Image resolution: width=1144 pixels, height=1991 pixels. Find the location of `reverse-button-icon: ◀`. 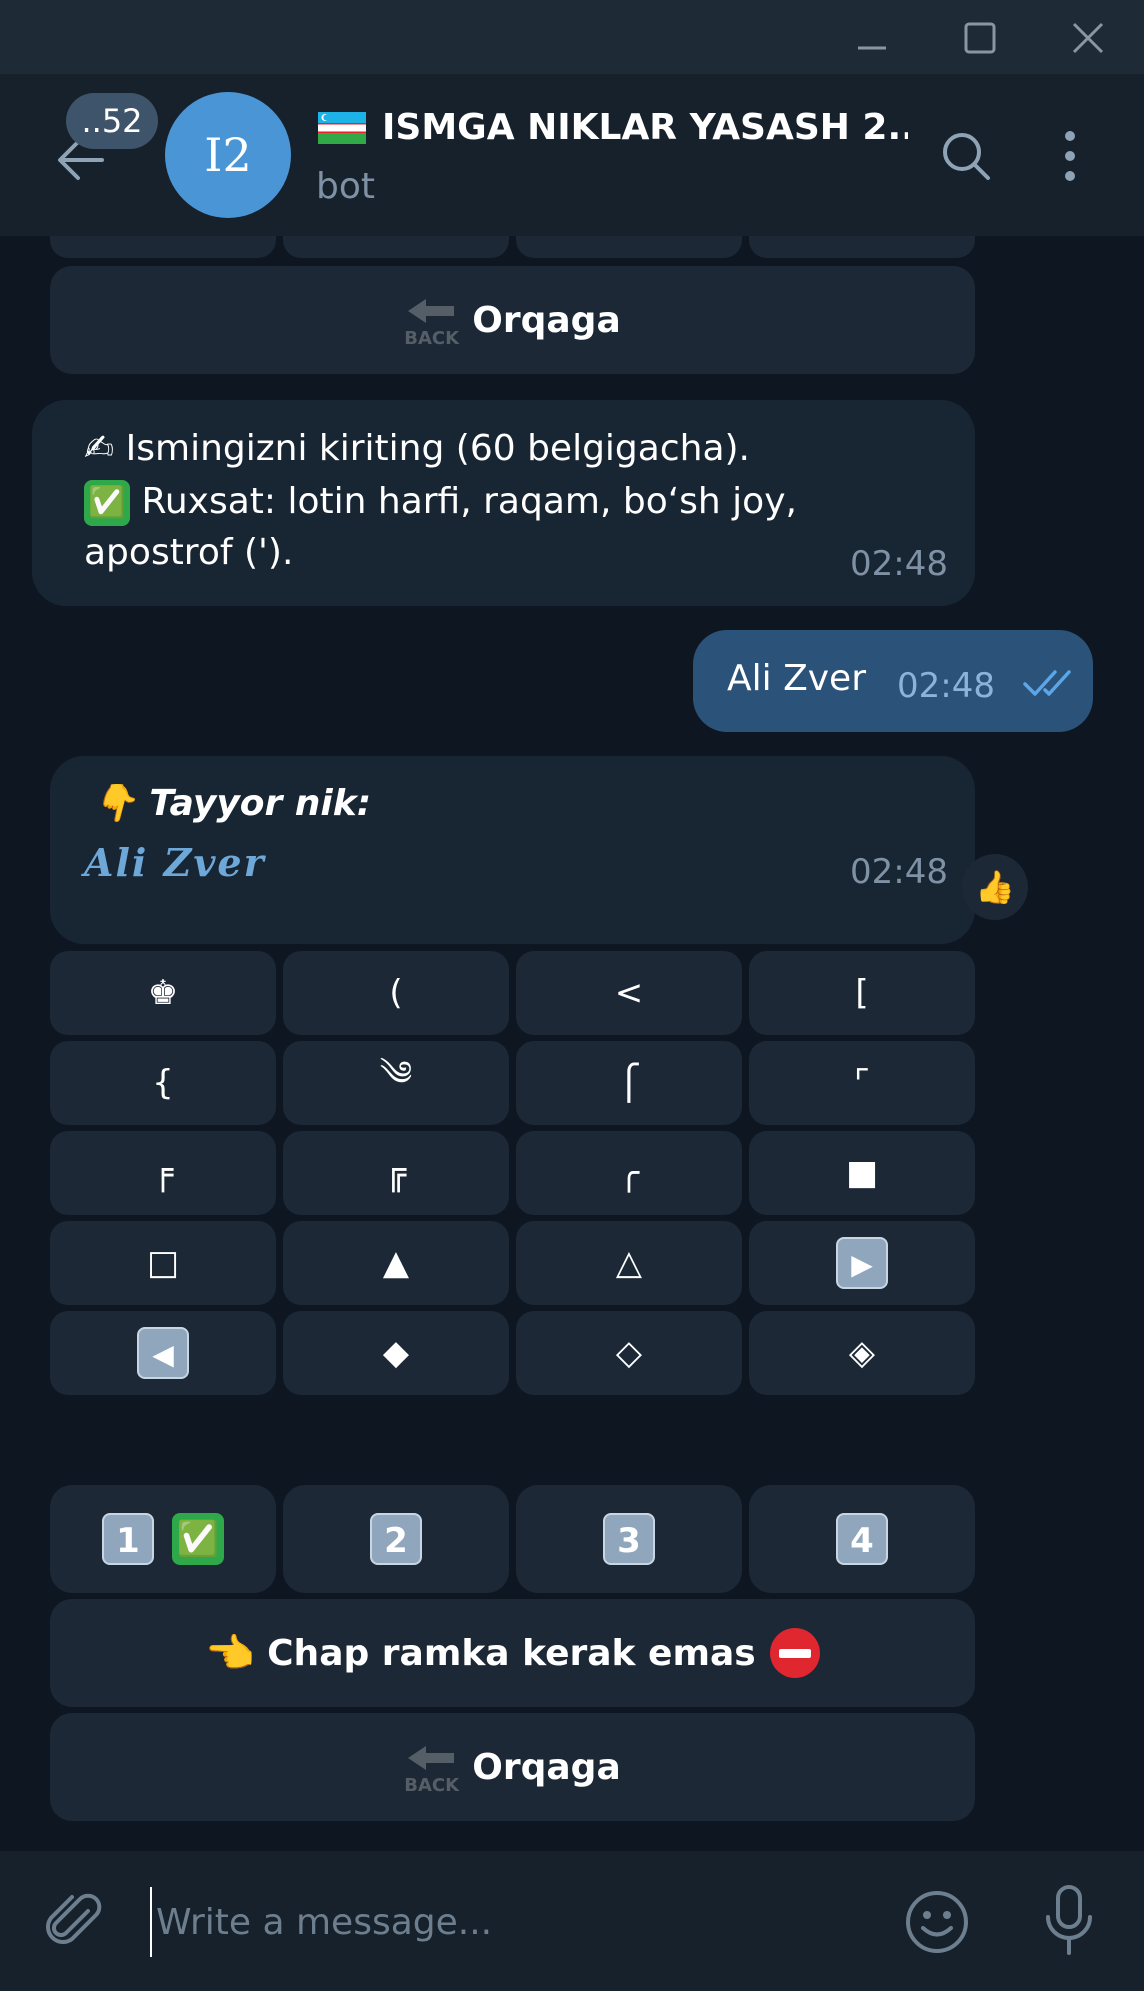

reverse-button-icon: ◀ is located at coordinates (163, 1353).